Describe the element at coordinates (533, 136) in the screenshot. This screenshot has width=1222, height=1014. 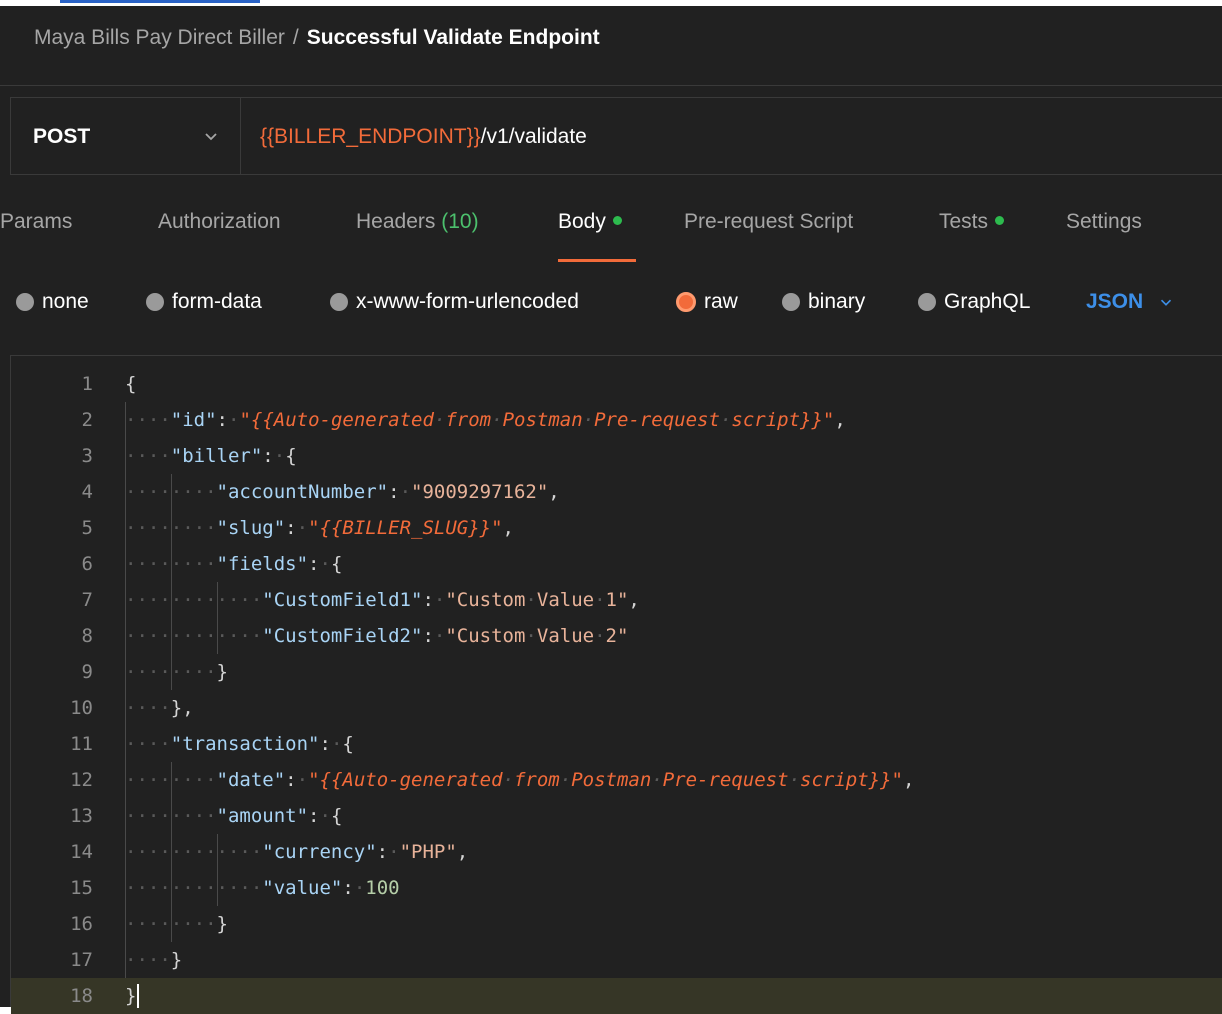
I see `url-path: /v1/validate` at that location.